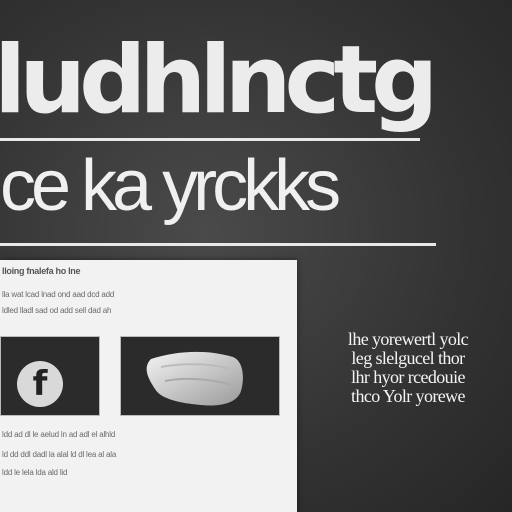  Describe the element at coordinates (59, 454) in the screenshot. I see `panel-line: ld dd ddl dadl la alal ld dl lea al ala` at that location.